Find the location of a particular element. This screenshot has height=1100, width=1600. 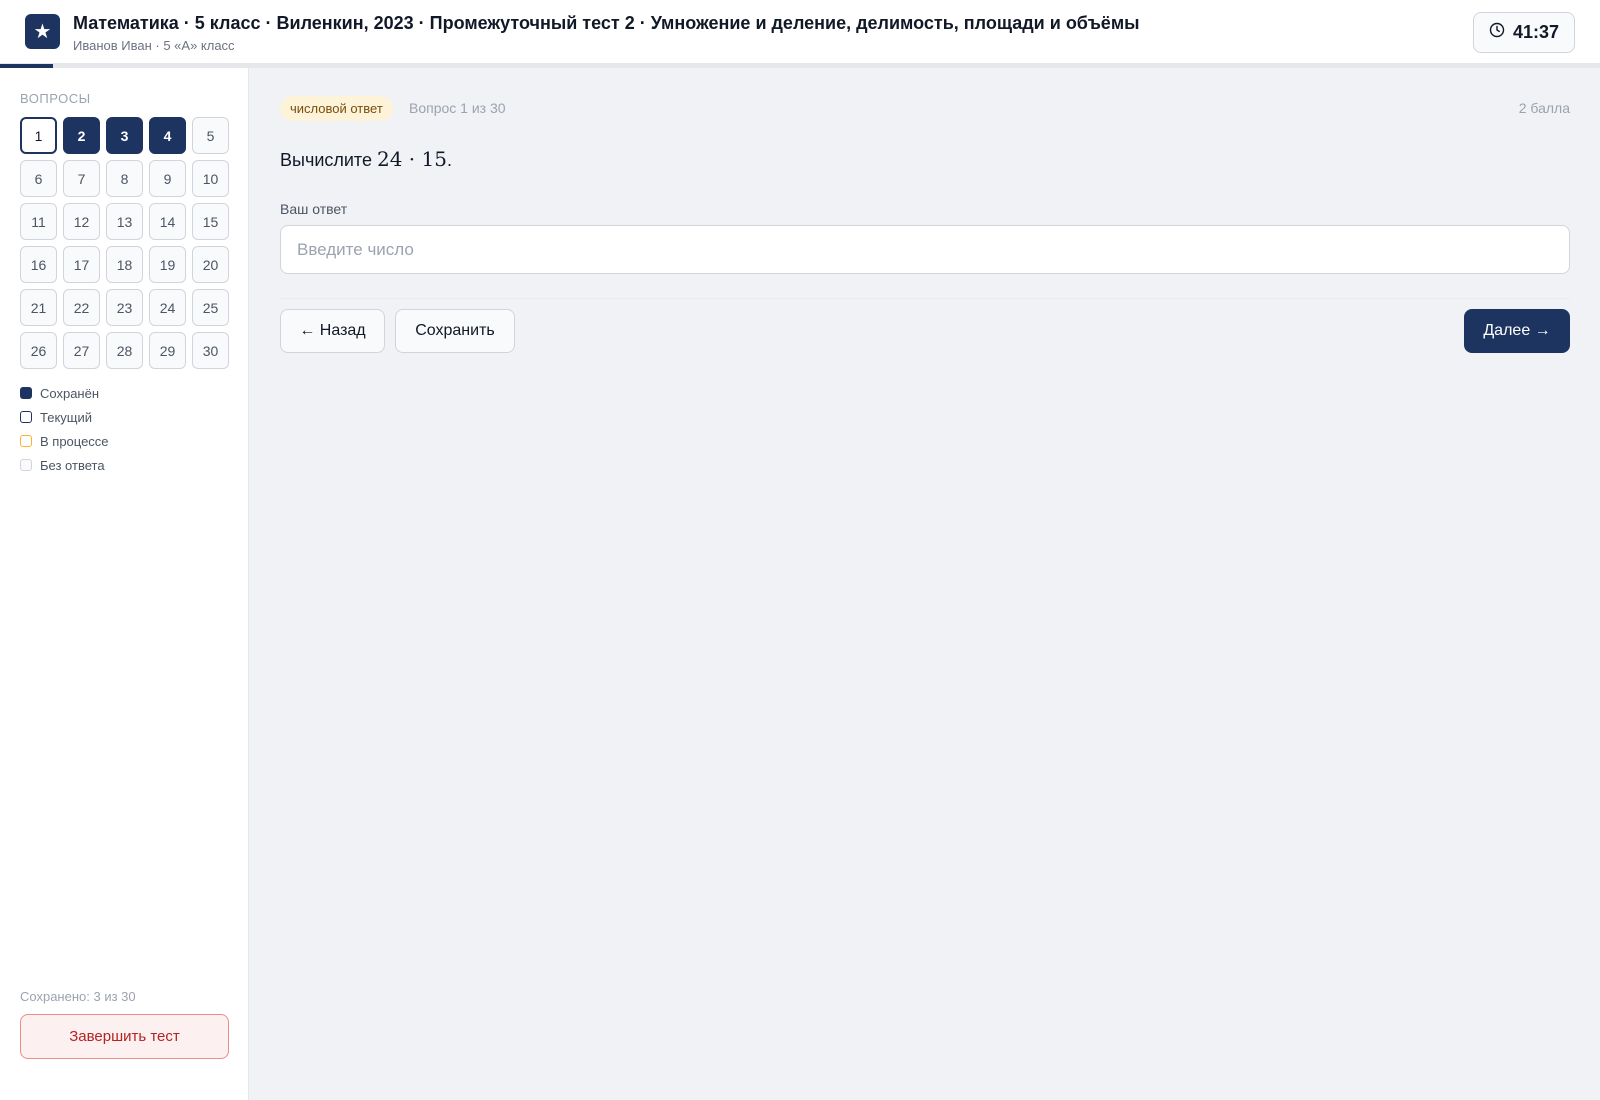

in-progress-swatch is located at coordinates (26, 441).